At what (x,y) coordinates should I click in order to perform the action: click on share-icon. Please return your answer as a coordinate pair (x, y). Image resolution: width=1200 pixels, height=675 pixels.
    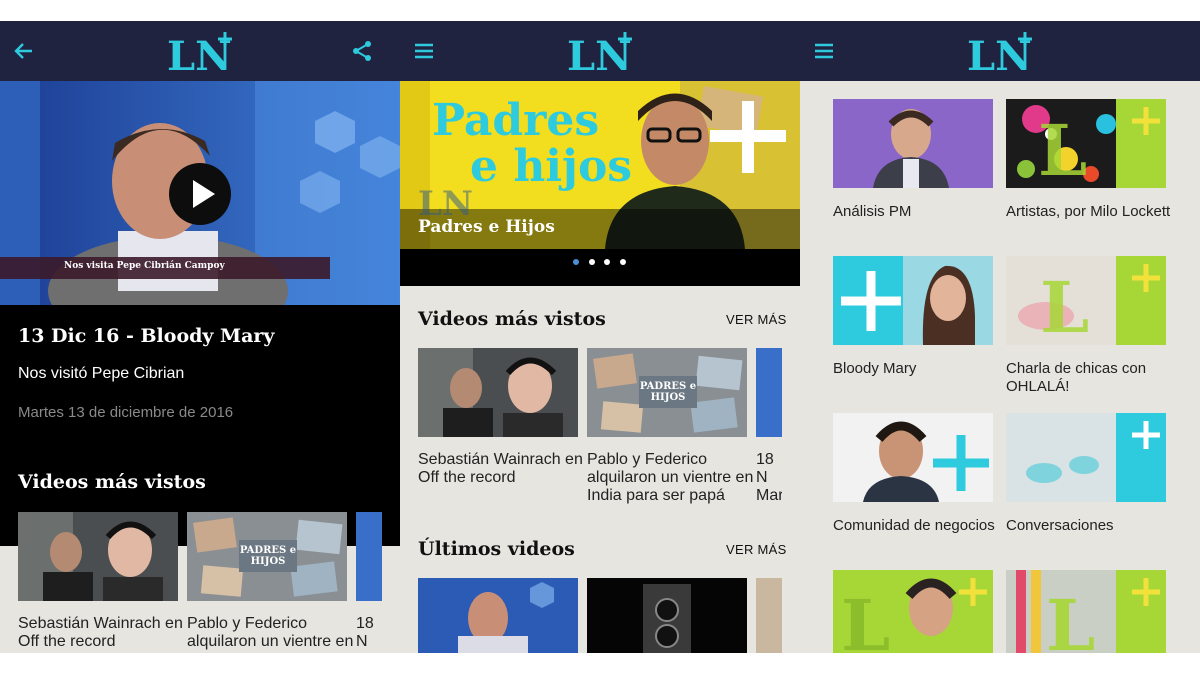
    Looking at the image, I should click on (362, 51).